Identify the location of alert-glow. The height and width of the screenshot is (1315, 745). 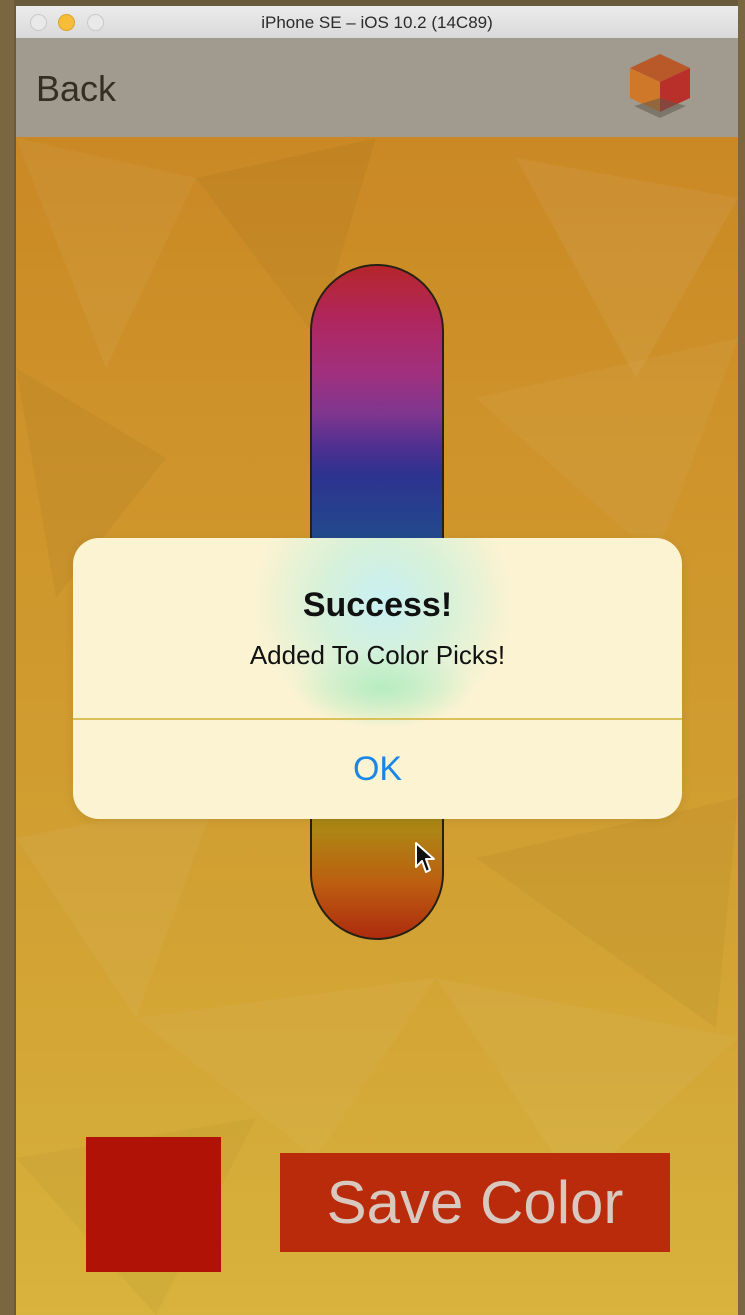
(383, 633).